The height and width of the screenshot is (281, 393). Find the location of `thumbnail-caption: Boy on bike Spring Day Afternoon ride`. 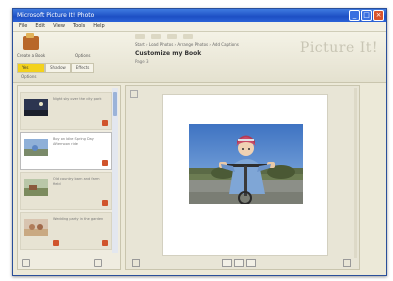

thumbnail-caption: Boy on bike Spring Day Afternoon ride is located at coordinates (73, 141).